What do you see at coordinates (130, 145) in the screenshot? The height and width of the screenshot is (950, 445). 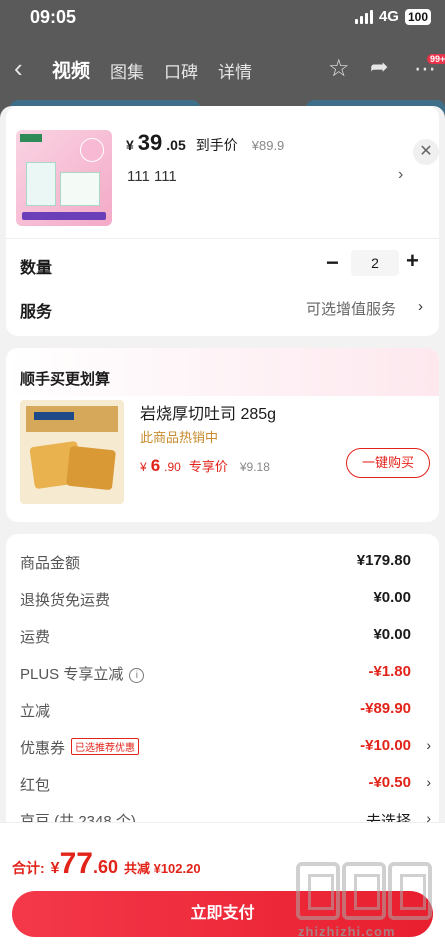 I see `price-currency: ¥` at bounding box center [130, 145].